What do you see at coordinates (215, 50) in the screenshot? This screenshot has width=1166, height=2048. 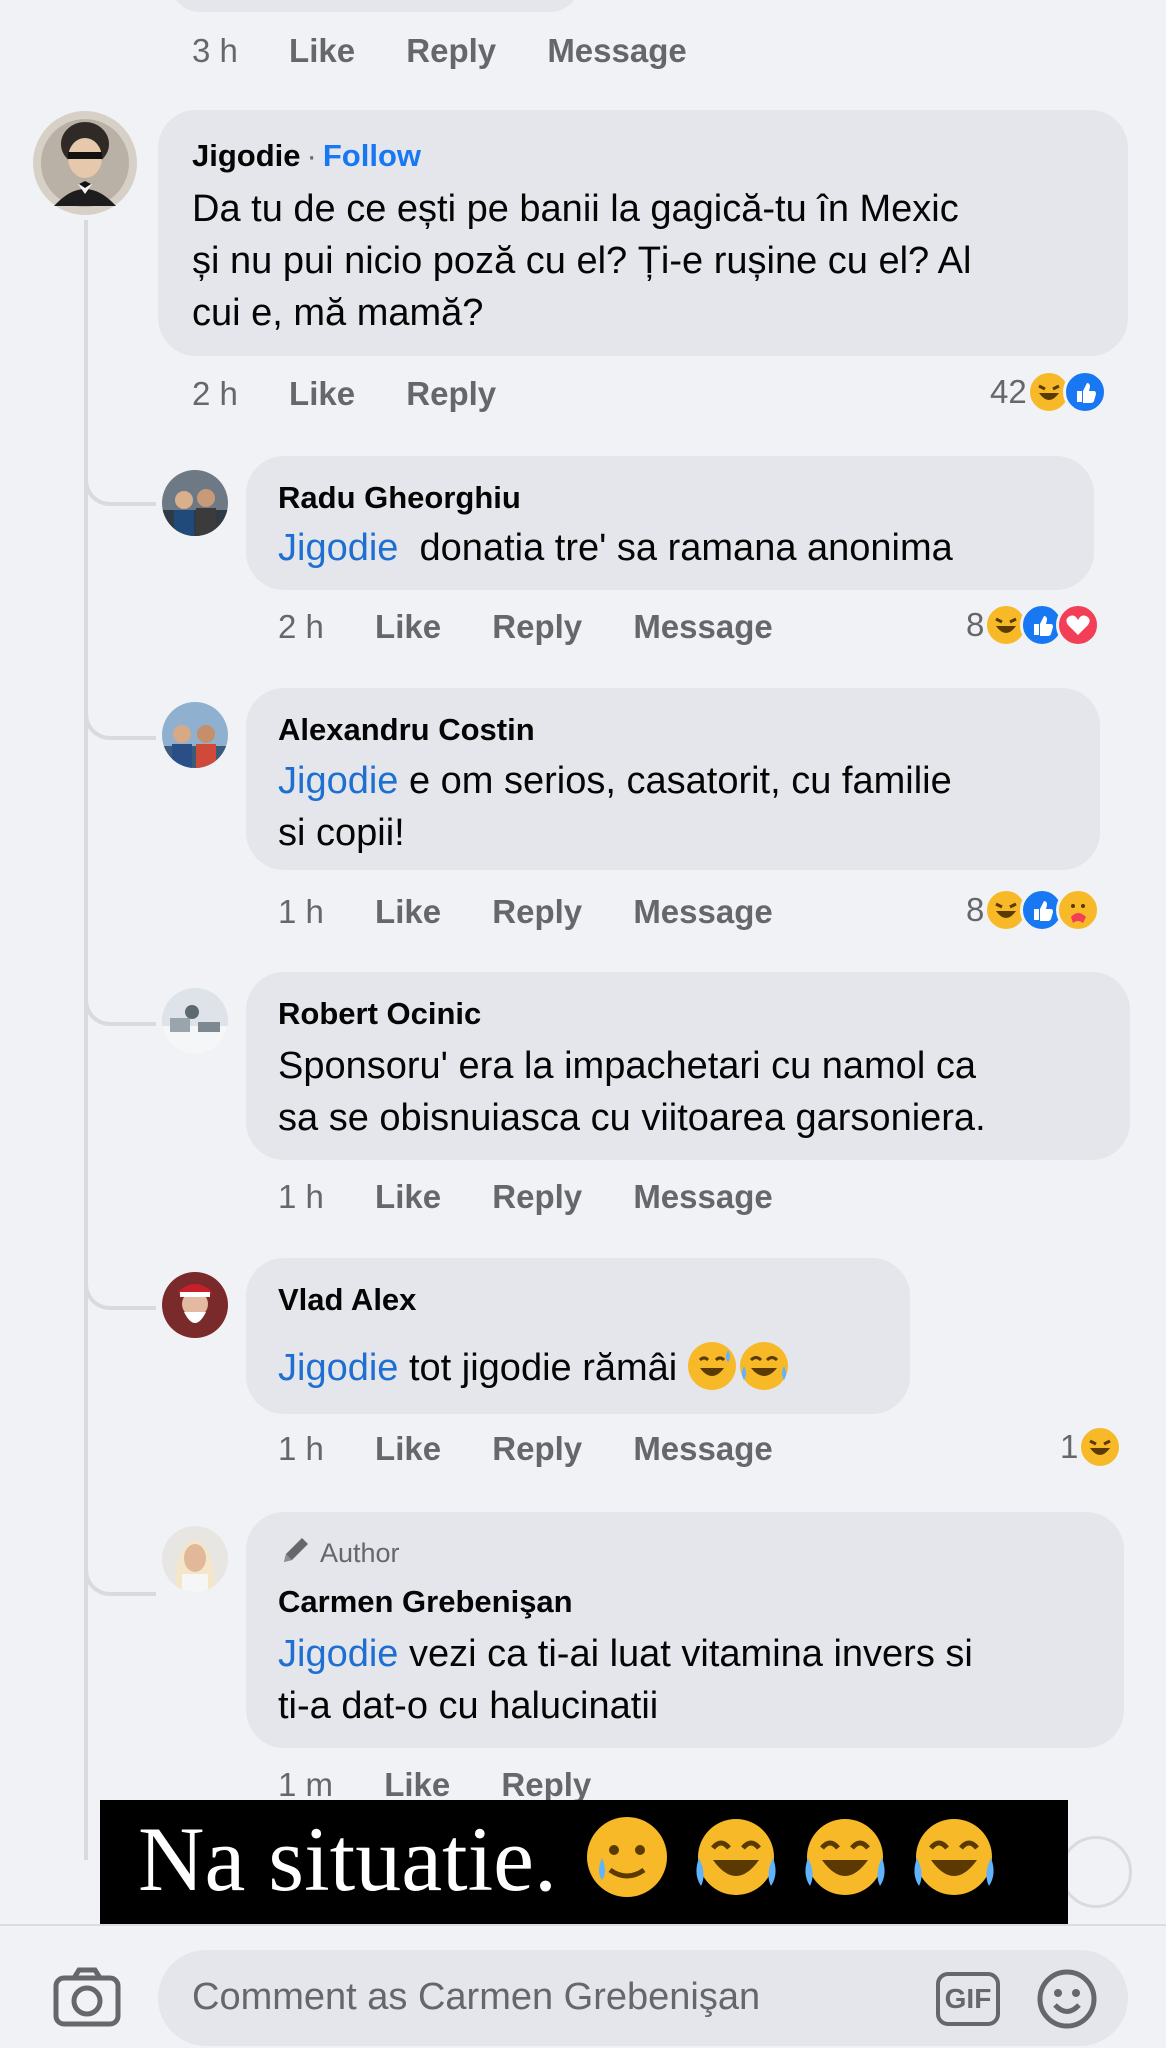 I see `comment-time: 3 h` at bounding box center [215, 50].